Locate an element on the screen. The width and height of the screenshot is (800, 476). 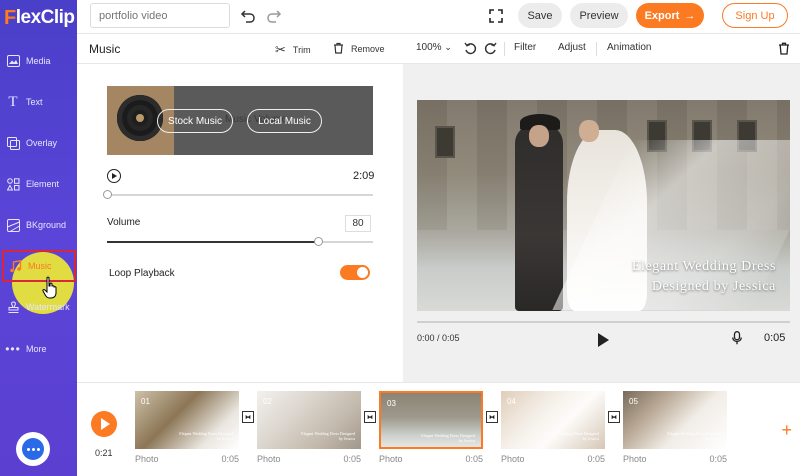
sidebar-item-media: Media is located at coordinates (38, 61).